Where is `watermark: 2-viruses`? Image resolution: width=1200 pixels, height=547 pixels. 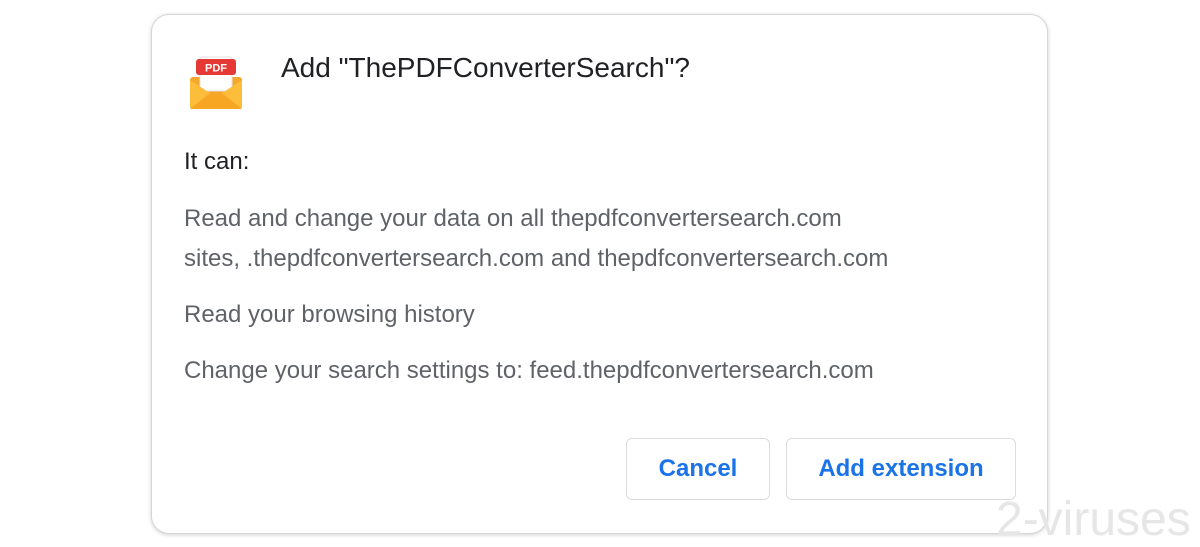 watermark: 2-viruses is located at coordinates (1093, 519).